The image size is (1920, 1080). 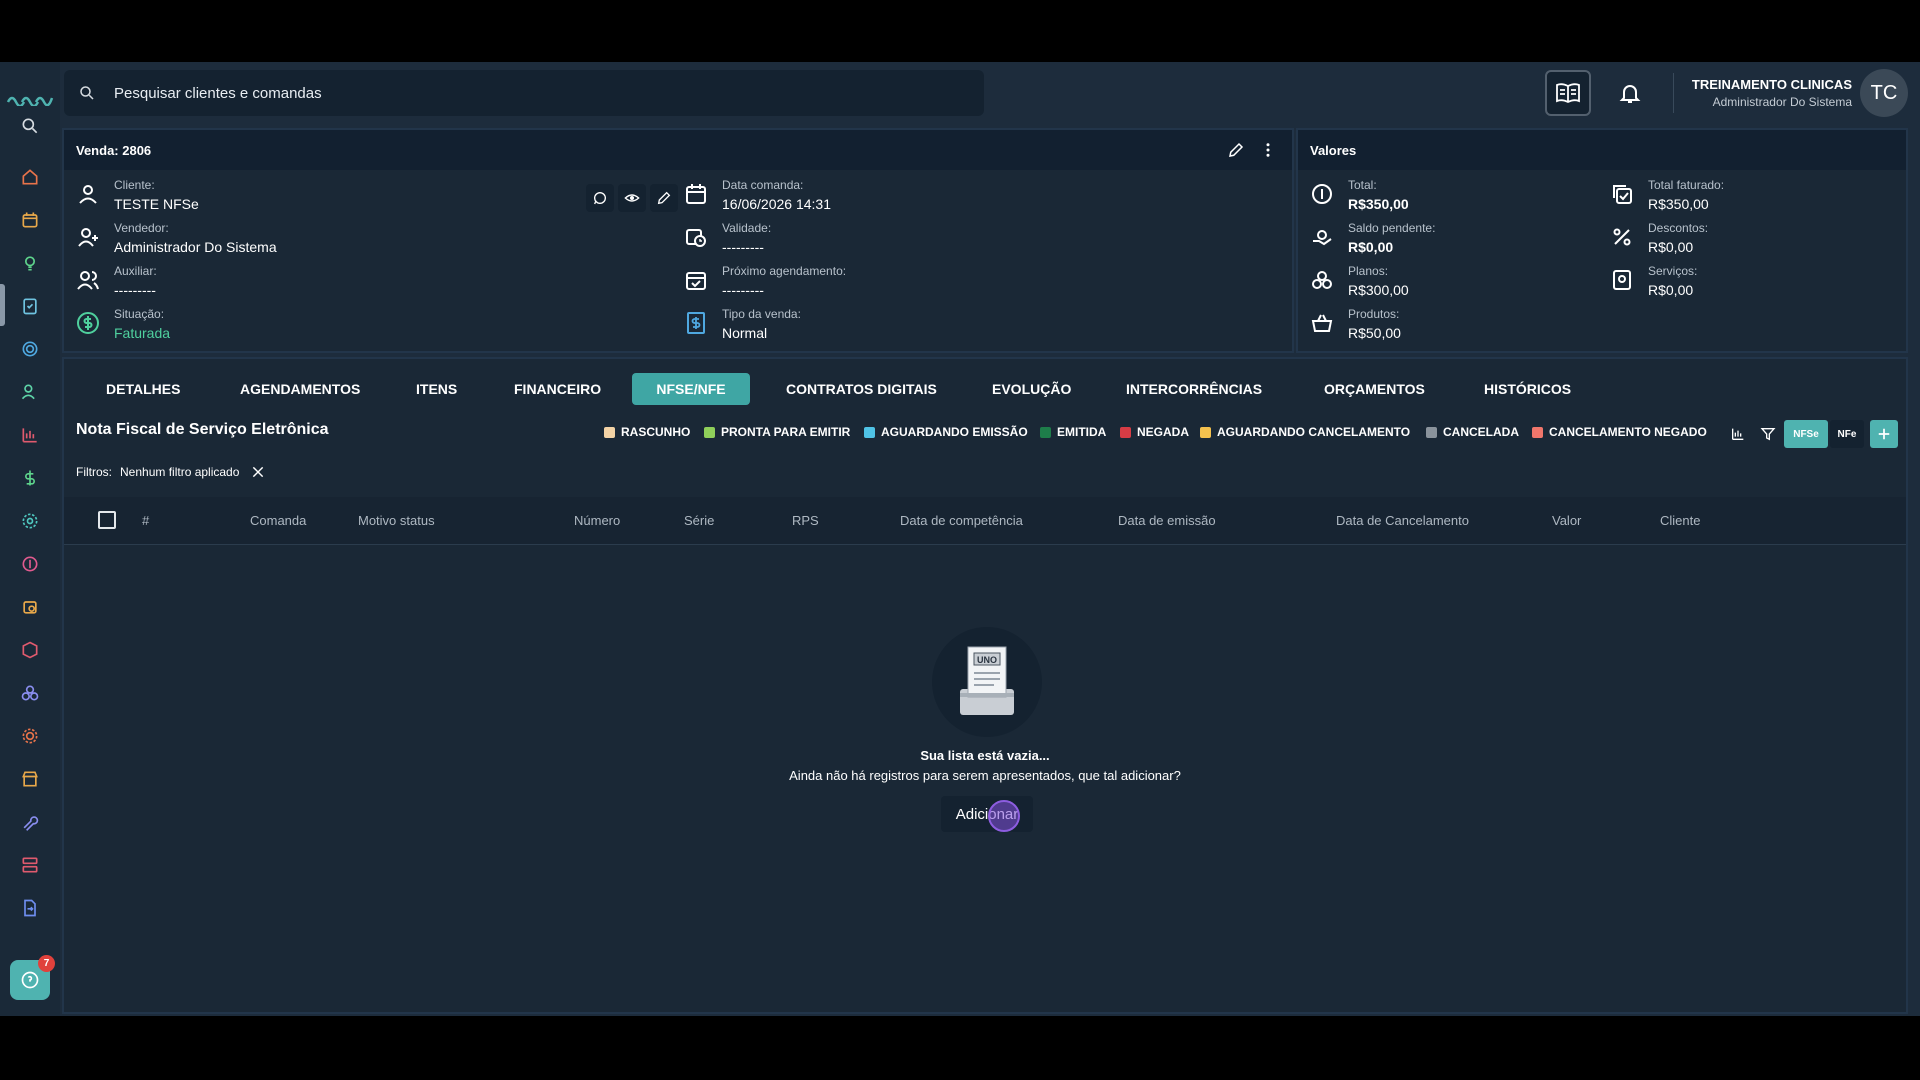 I want to click on calendar-icon, so click(x=30, y=220).